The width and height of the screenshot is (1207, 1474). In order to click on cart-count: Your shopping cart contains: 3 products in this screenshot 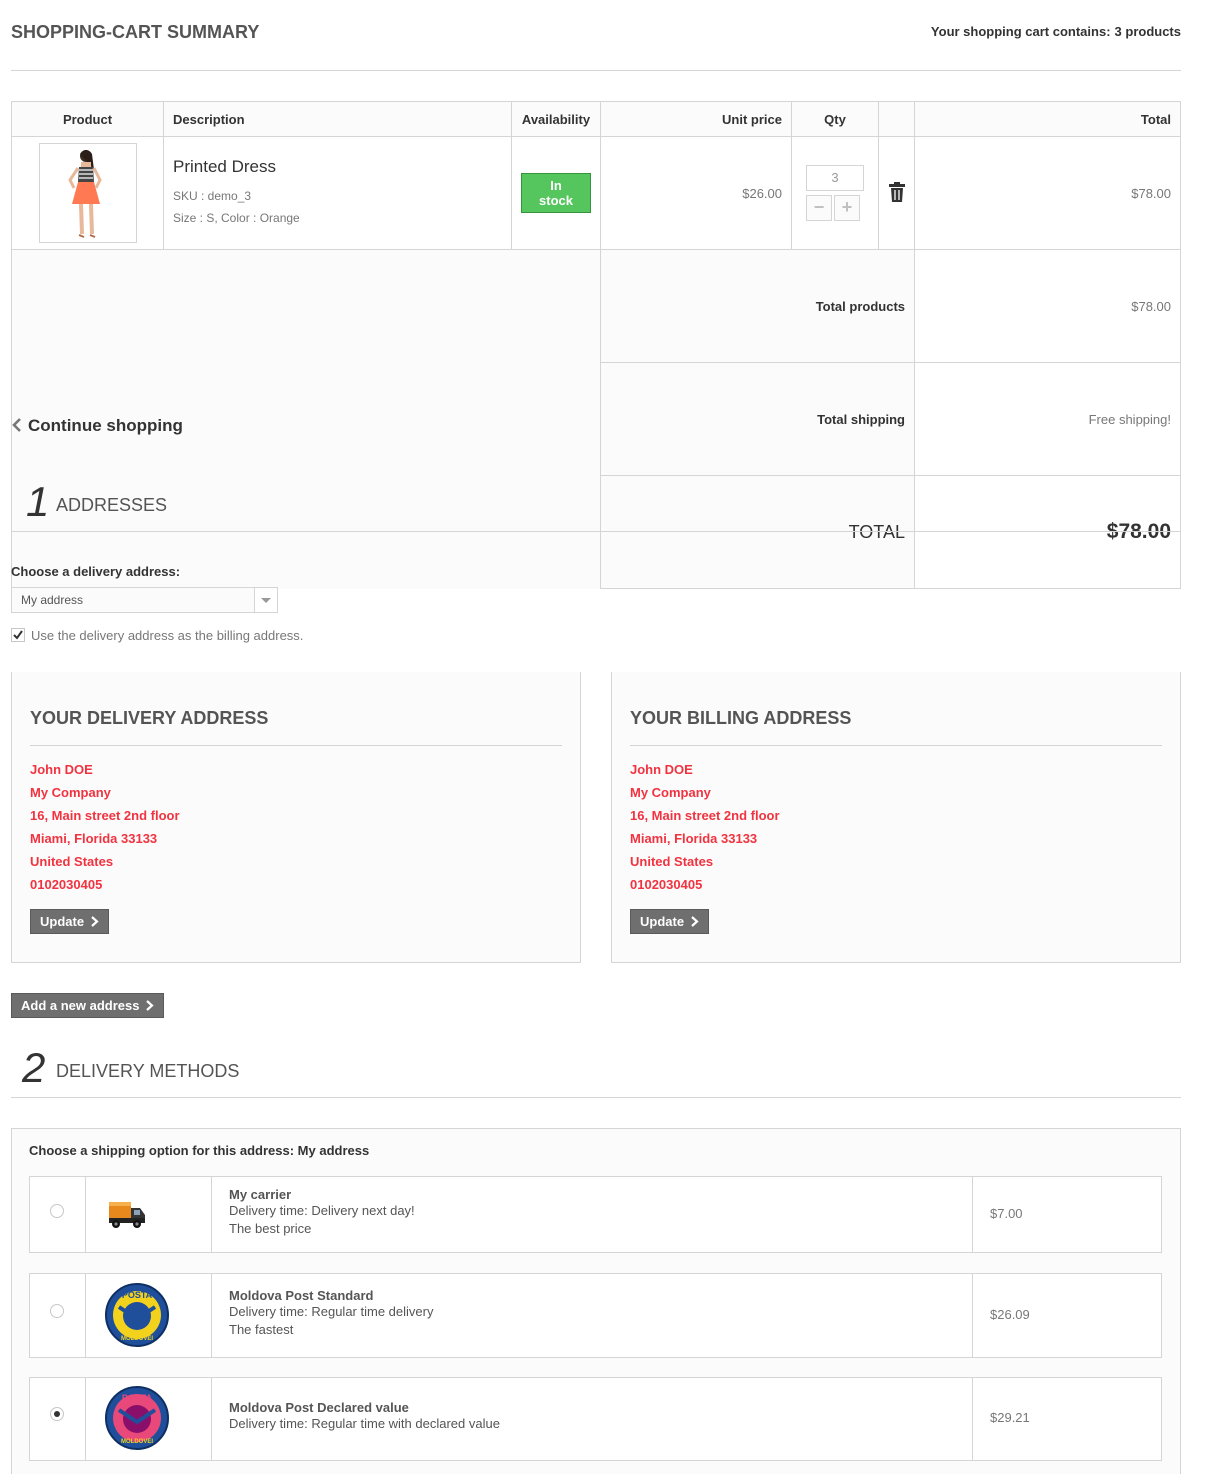, I will do `click(1056, 31)`.